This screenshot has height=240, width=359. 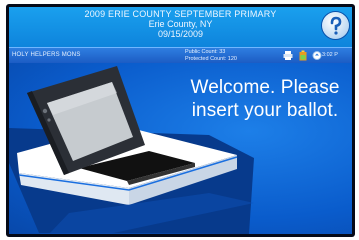 I want to click on election-date: 09/15/2009, so click(x=180, y=34).